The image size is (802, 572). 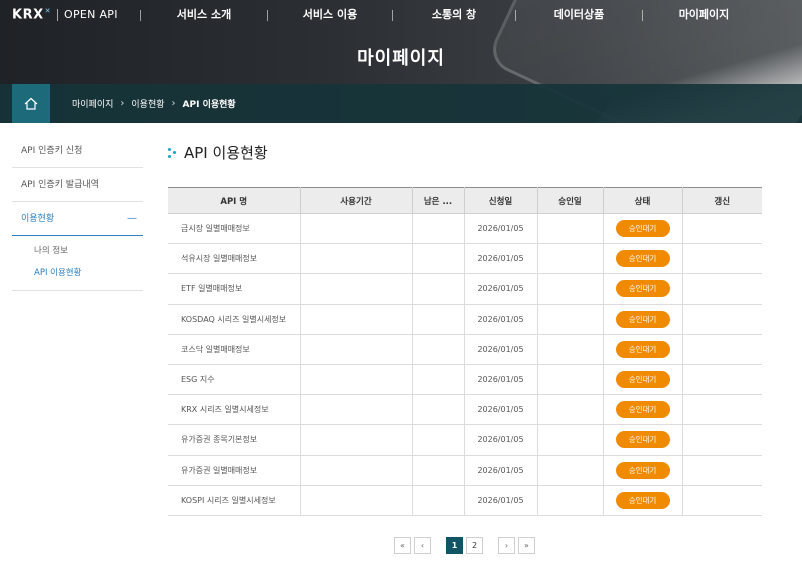 I want to click on pagination: « ‹ 1 2 › », so click(x=466, y=545).